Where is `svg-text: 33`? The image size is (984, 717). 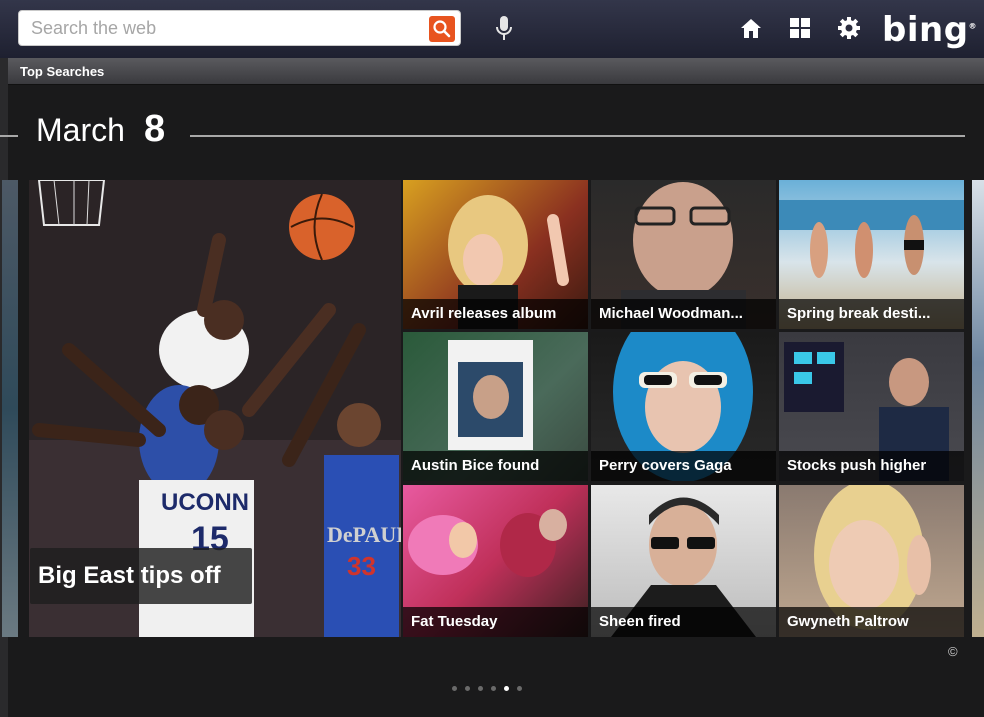
svg-text: 33 is located at coordinates (361, 566).